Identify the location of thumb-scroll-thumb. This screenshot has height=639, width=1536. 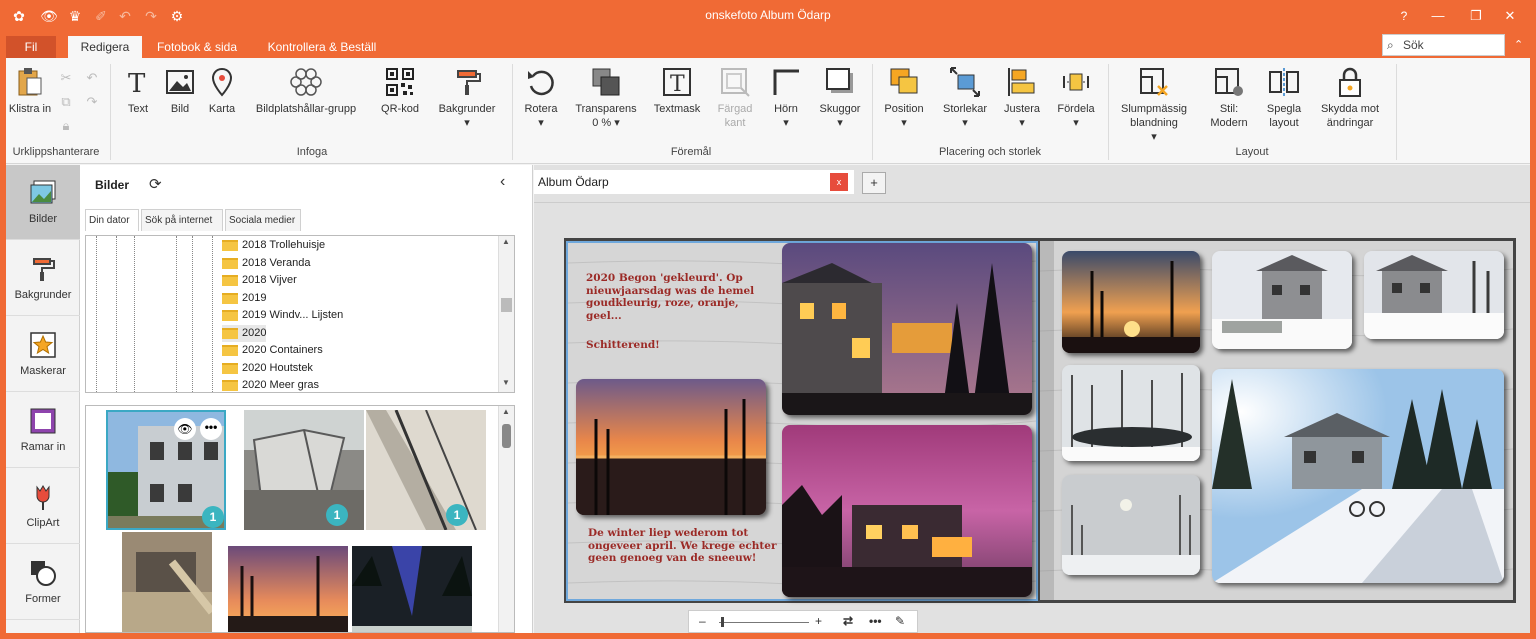
(506, 436).